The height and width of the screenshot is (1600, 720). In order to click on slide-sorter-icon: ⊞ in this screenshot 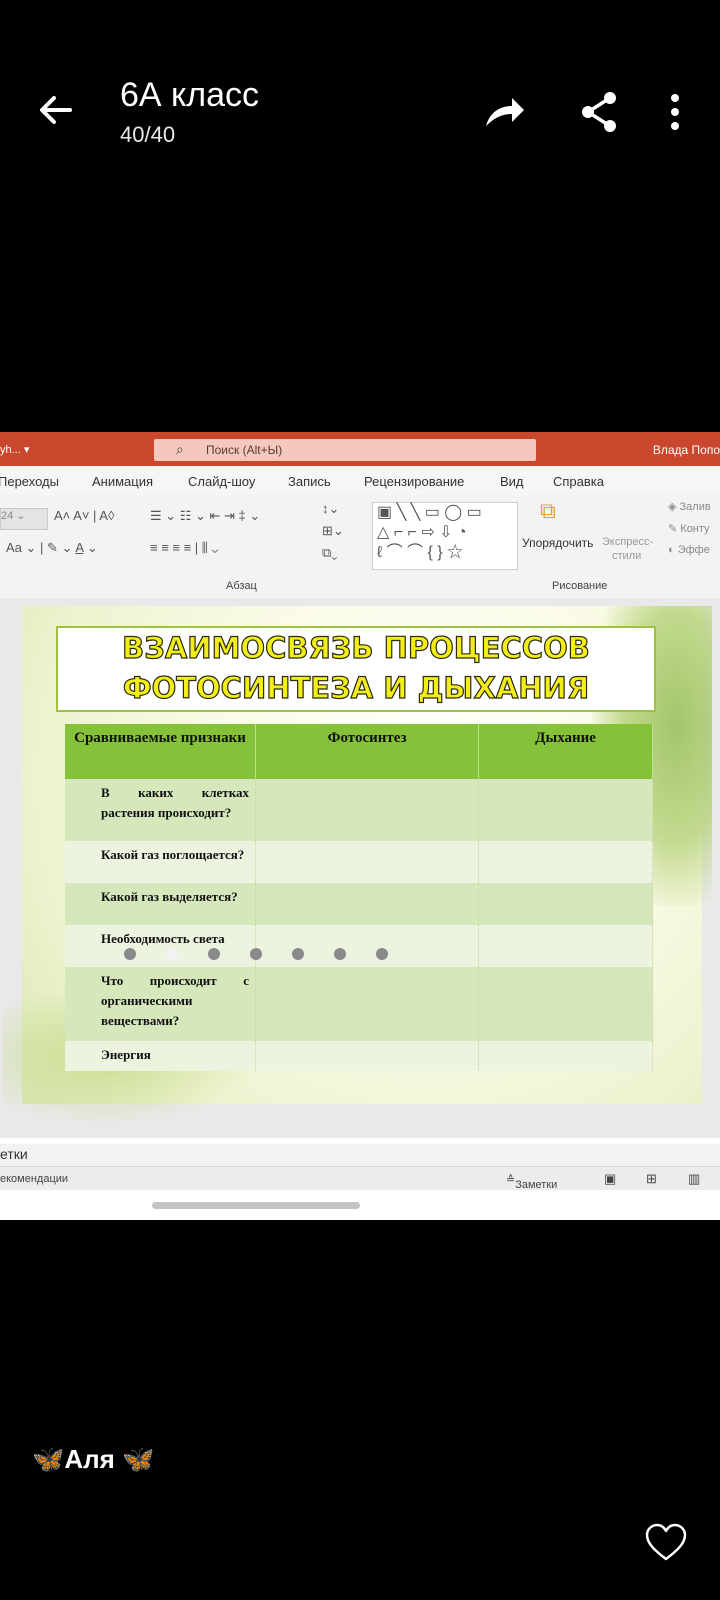, I will do `click(651, 1179)`.